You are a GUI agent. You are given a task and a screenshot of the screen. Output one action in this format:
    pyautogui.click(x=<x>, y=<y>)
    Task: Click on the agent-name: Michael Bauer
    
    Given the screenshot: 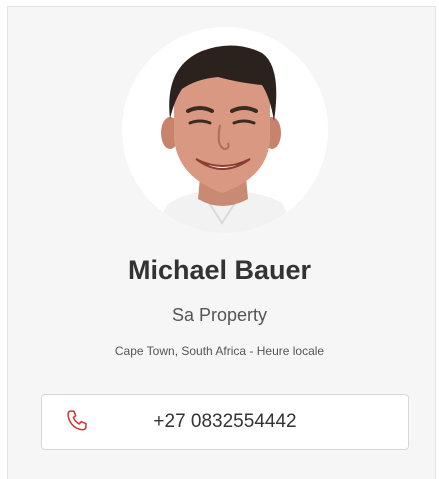 What is the action you would take?
    pyautogui.click(x=219, y=270)
    